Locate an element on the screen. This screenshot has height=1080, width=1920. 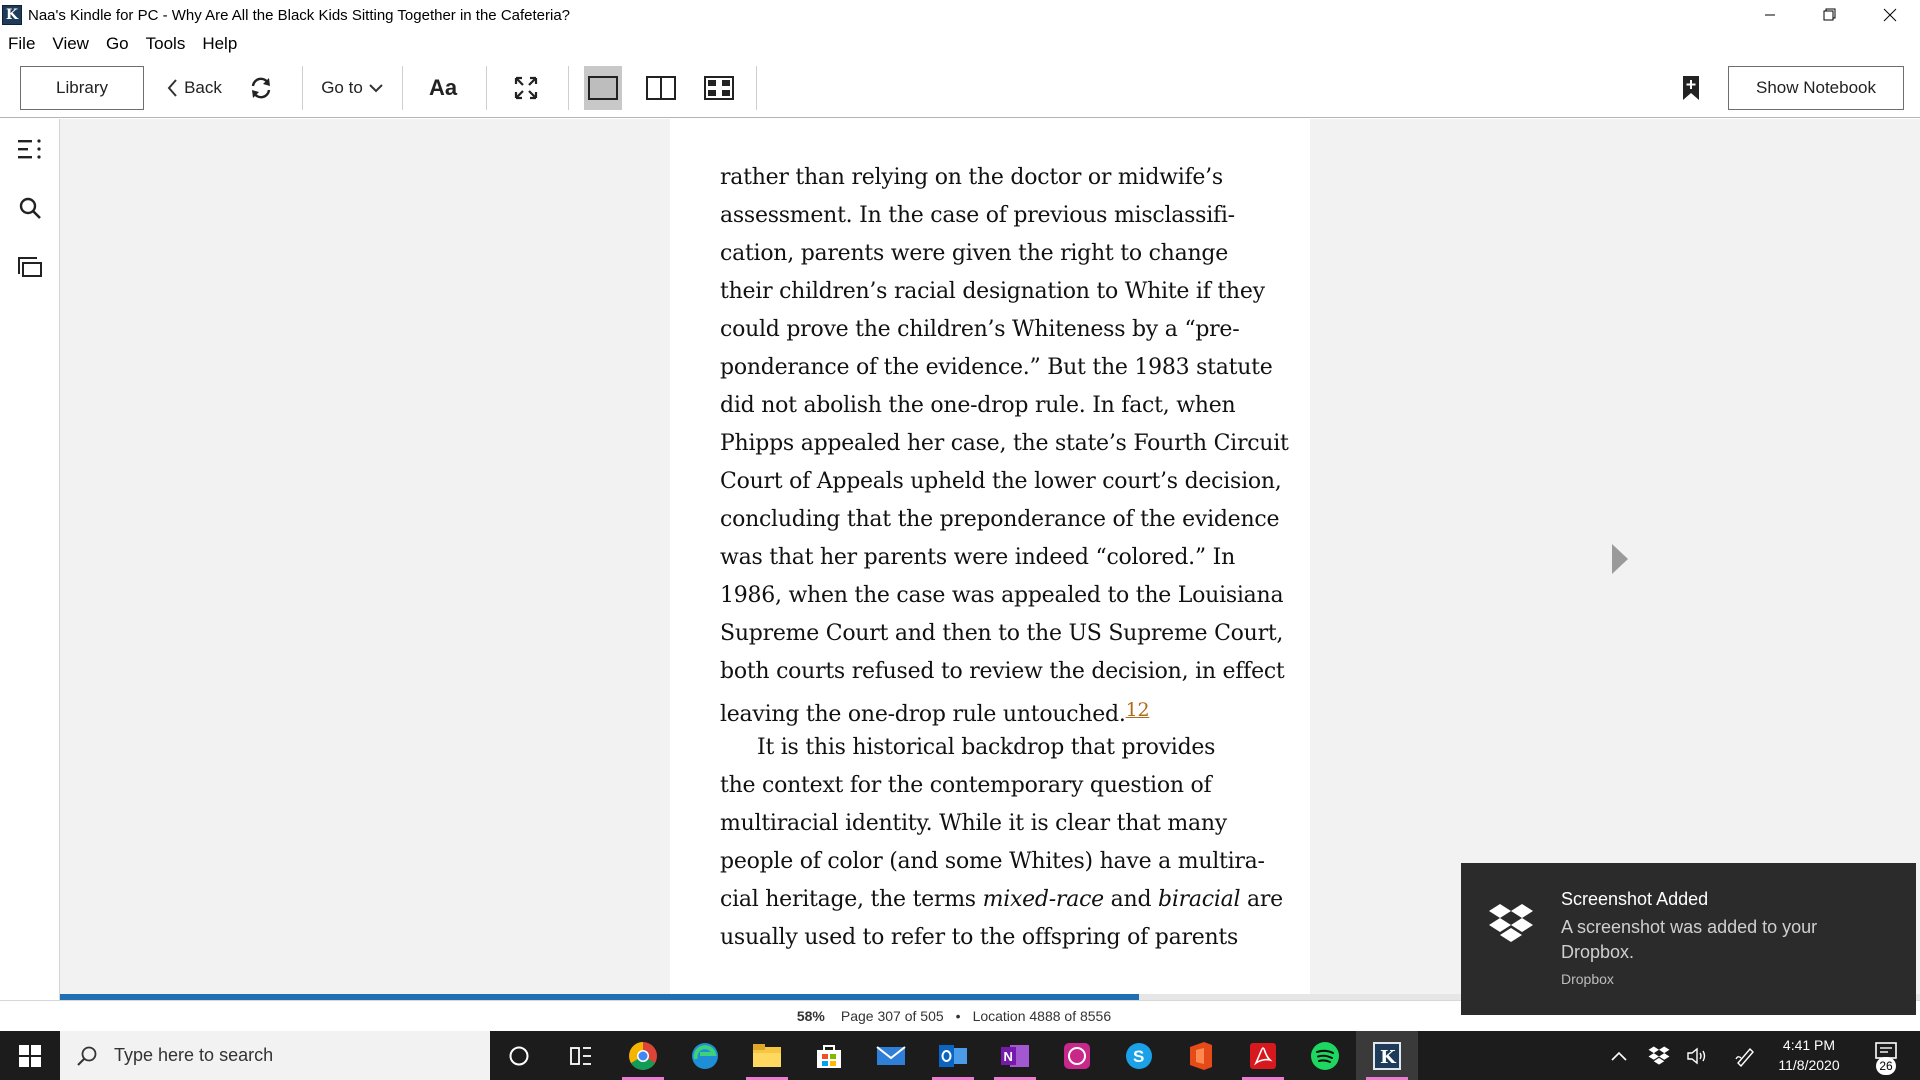
taskbar-app-outlook is located at coordinates (953, 1055).